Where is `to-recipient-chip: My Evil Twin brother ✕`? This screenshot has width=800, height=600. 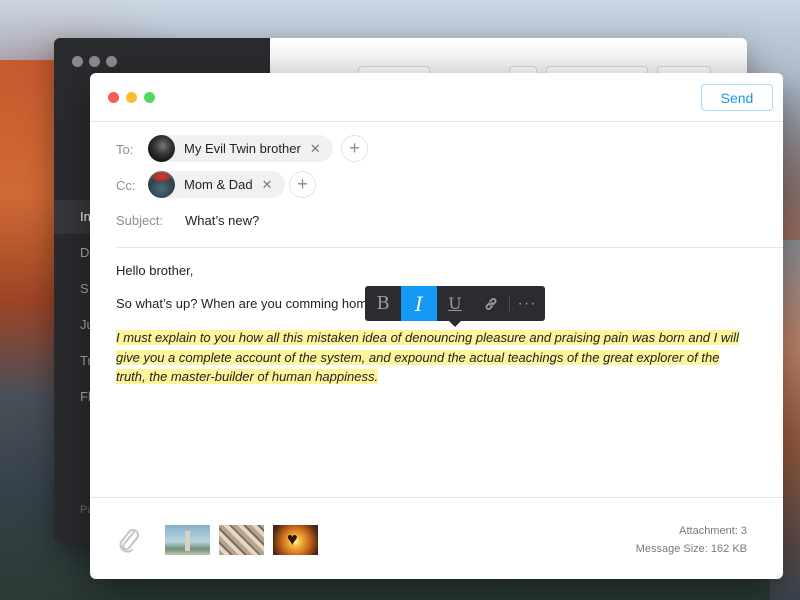
to-recipient-chip: My Evil Twin brother ✕ is located at coordinates (240, 148).